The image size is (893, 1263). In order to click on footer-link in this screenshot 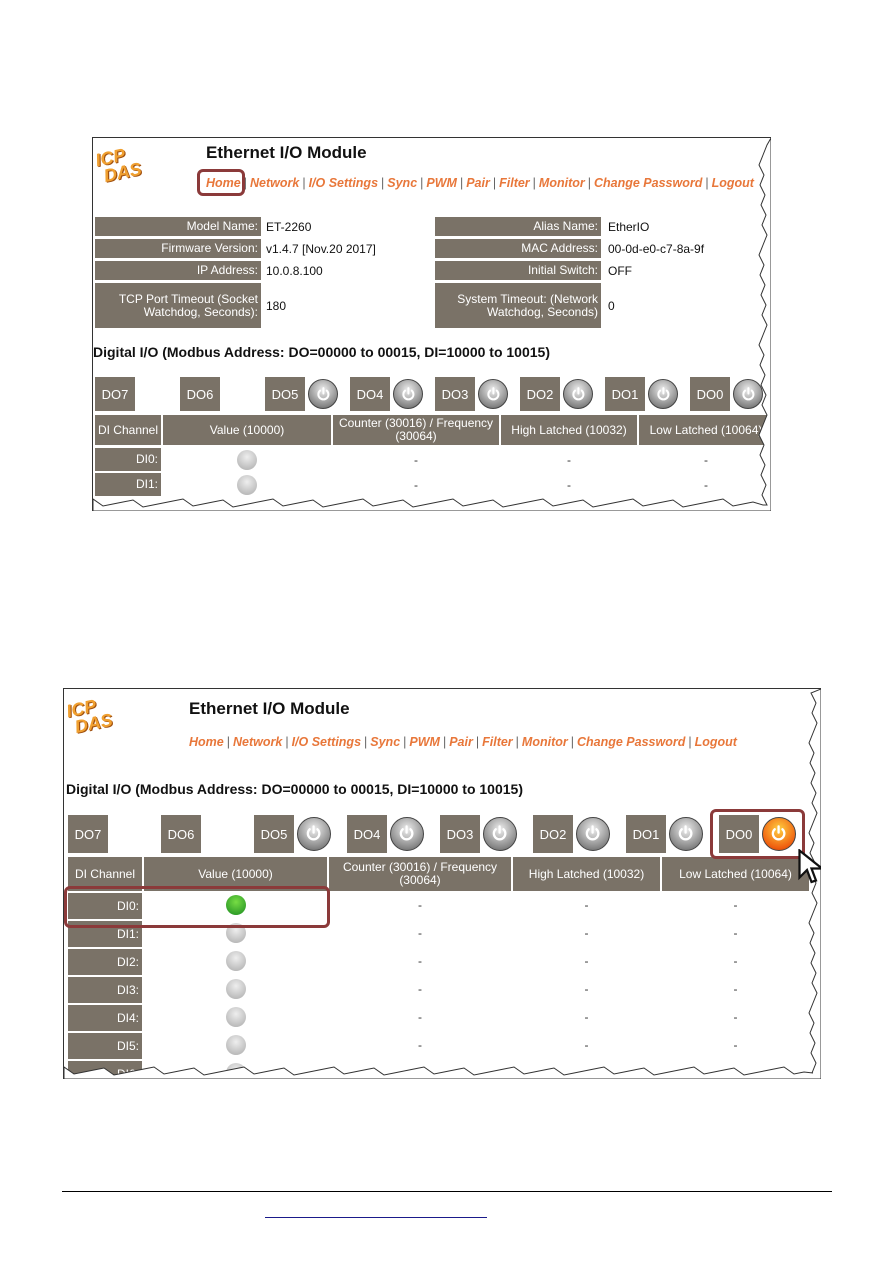, I will do `click(376, 1217)`.